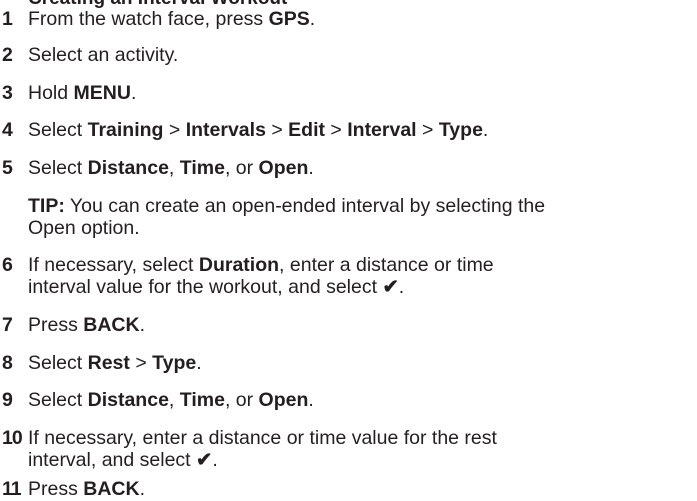 The height and width of the screenshot is (501, 697). Describe the element at coordinates (84, 228) in the screenshot. I see `tip-line-2: Open option.` at that location.